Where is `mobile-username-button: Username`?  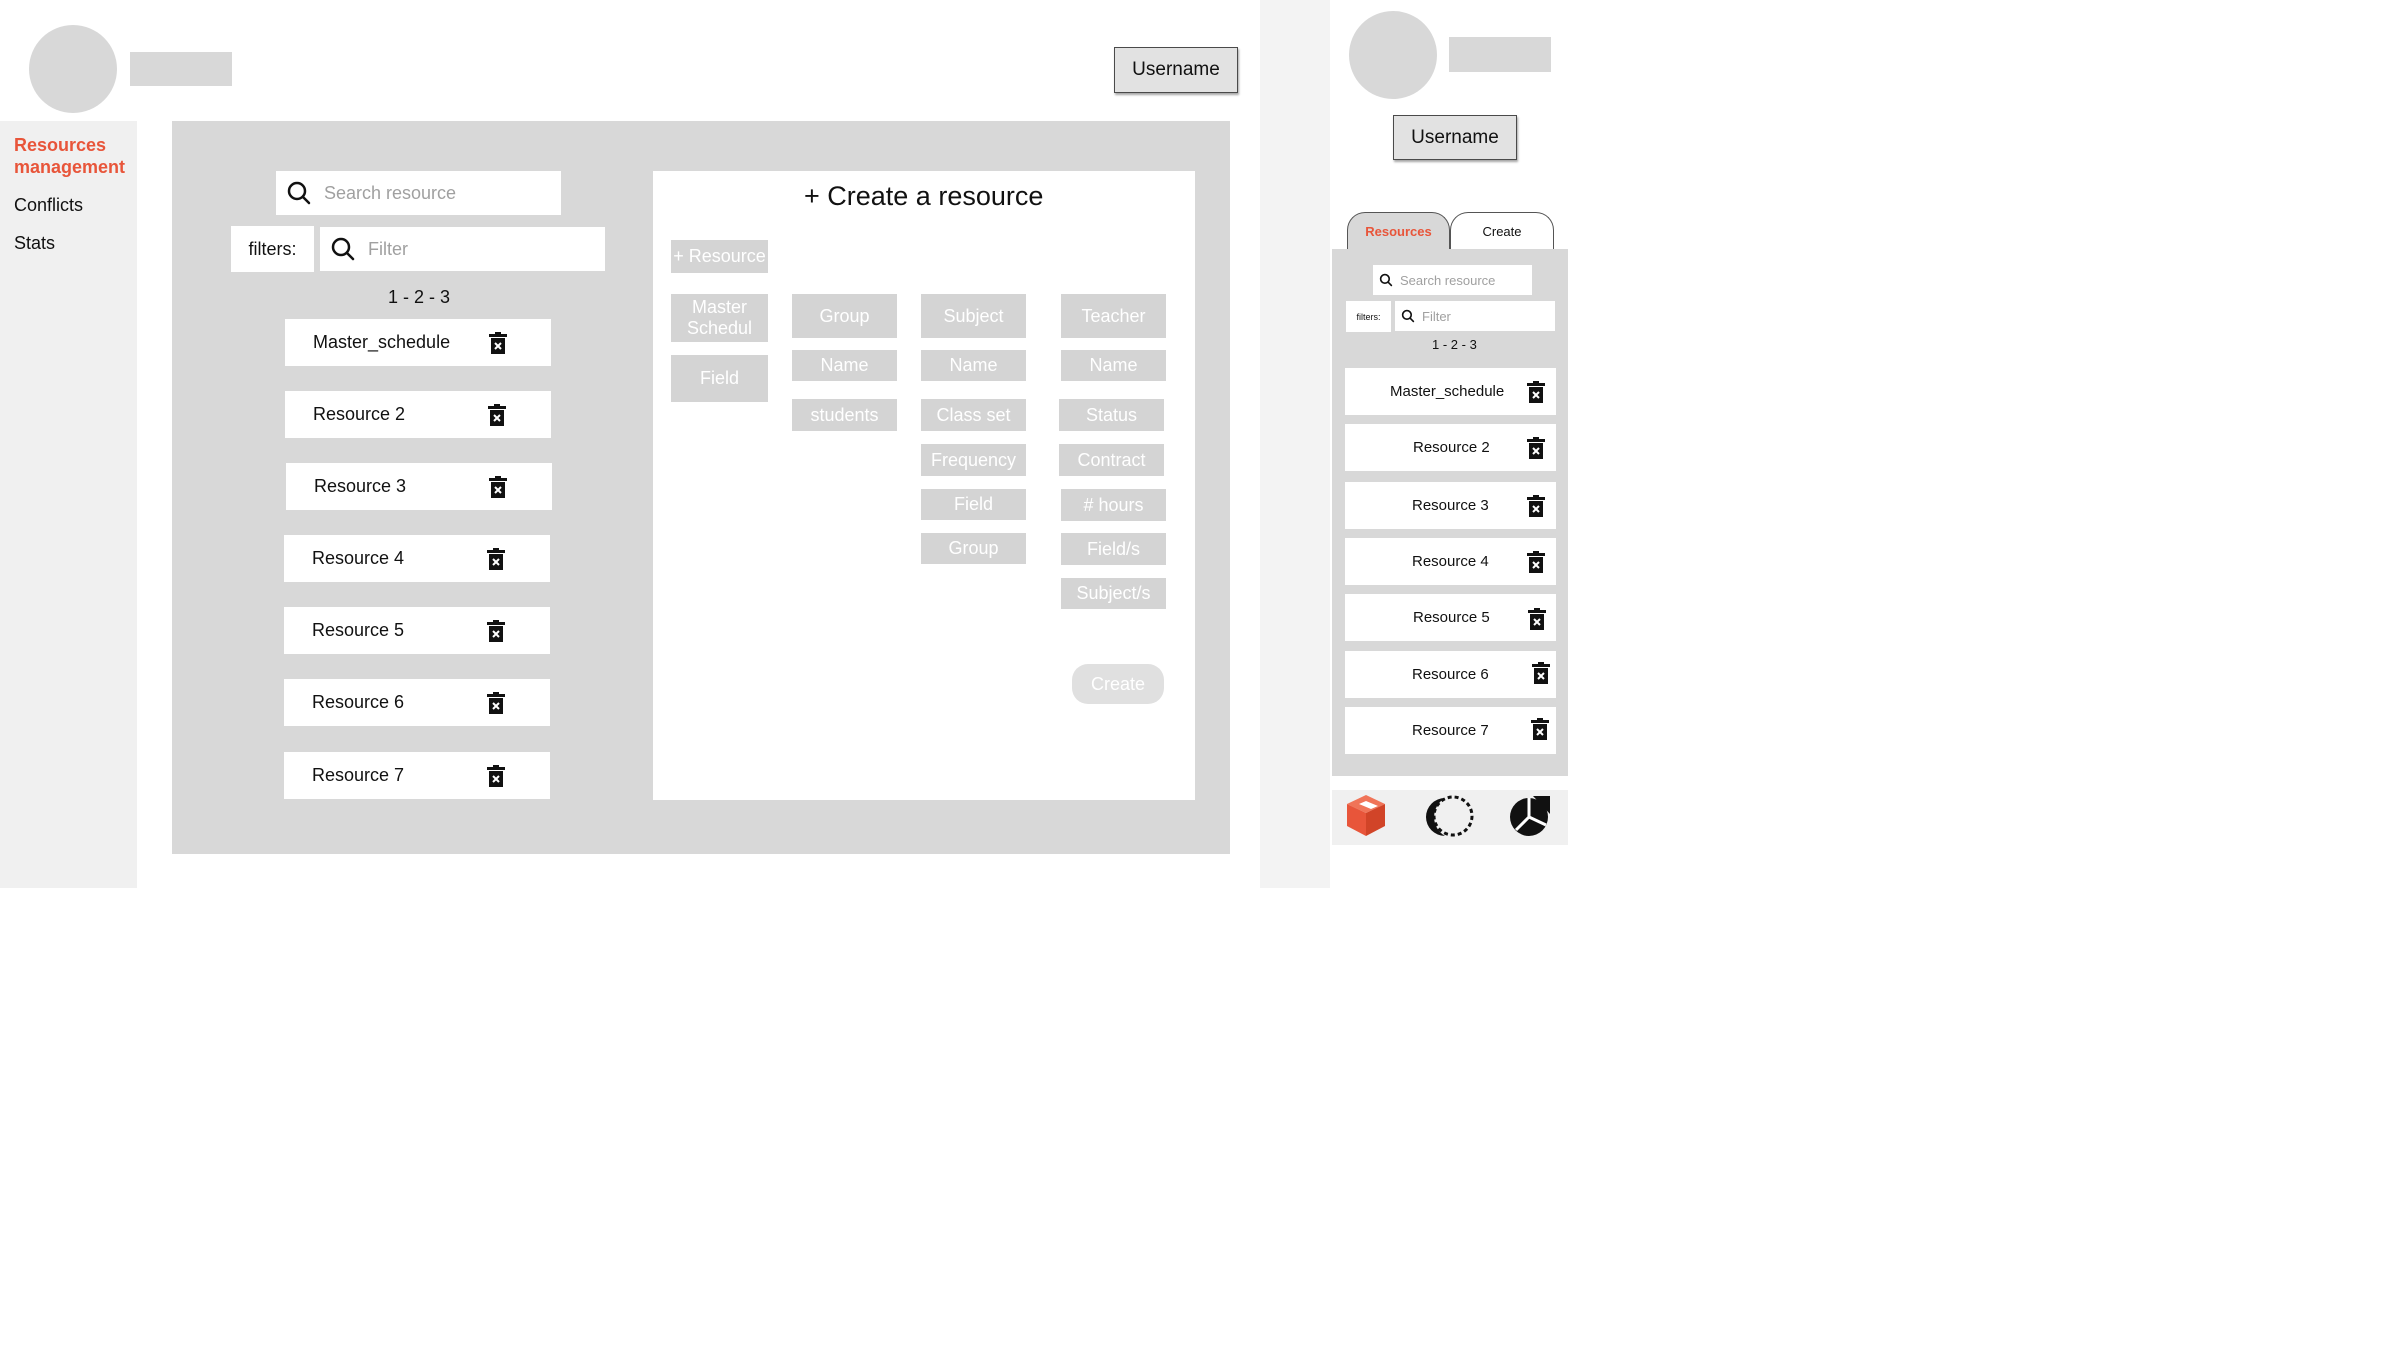
mobile-username-button: Username is located at coordinates (1455, 137).